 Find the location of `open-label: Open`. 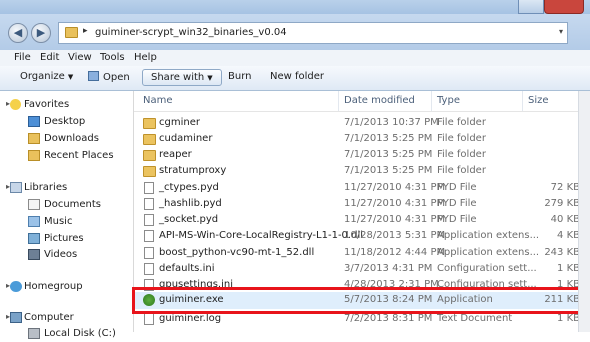

open-label: Open is located at coordinates (116, 77).